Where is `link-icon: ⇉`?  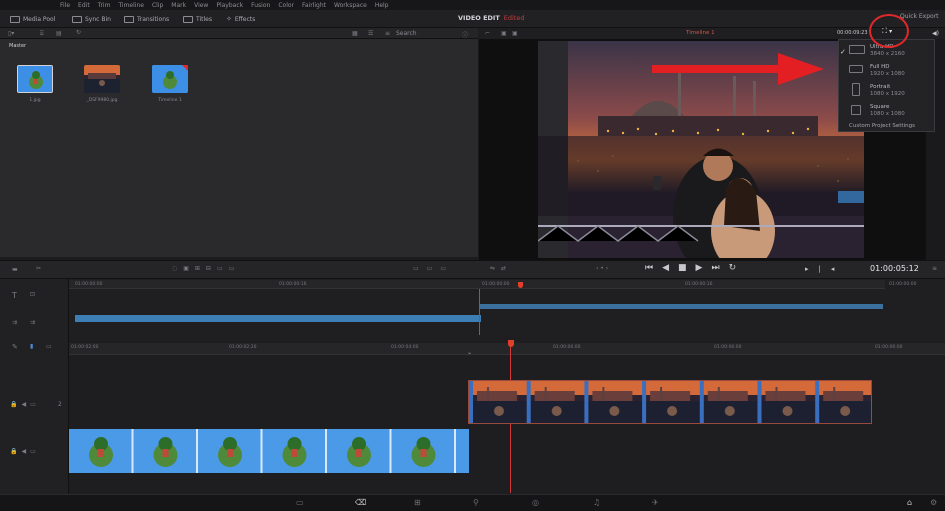
link-icon: ⇉ is located at coordinates (14, 322).